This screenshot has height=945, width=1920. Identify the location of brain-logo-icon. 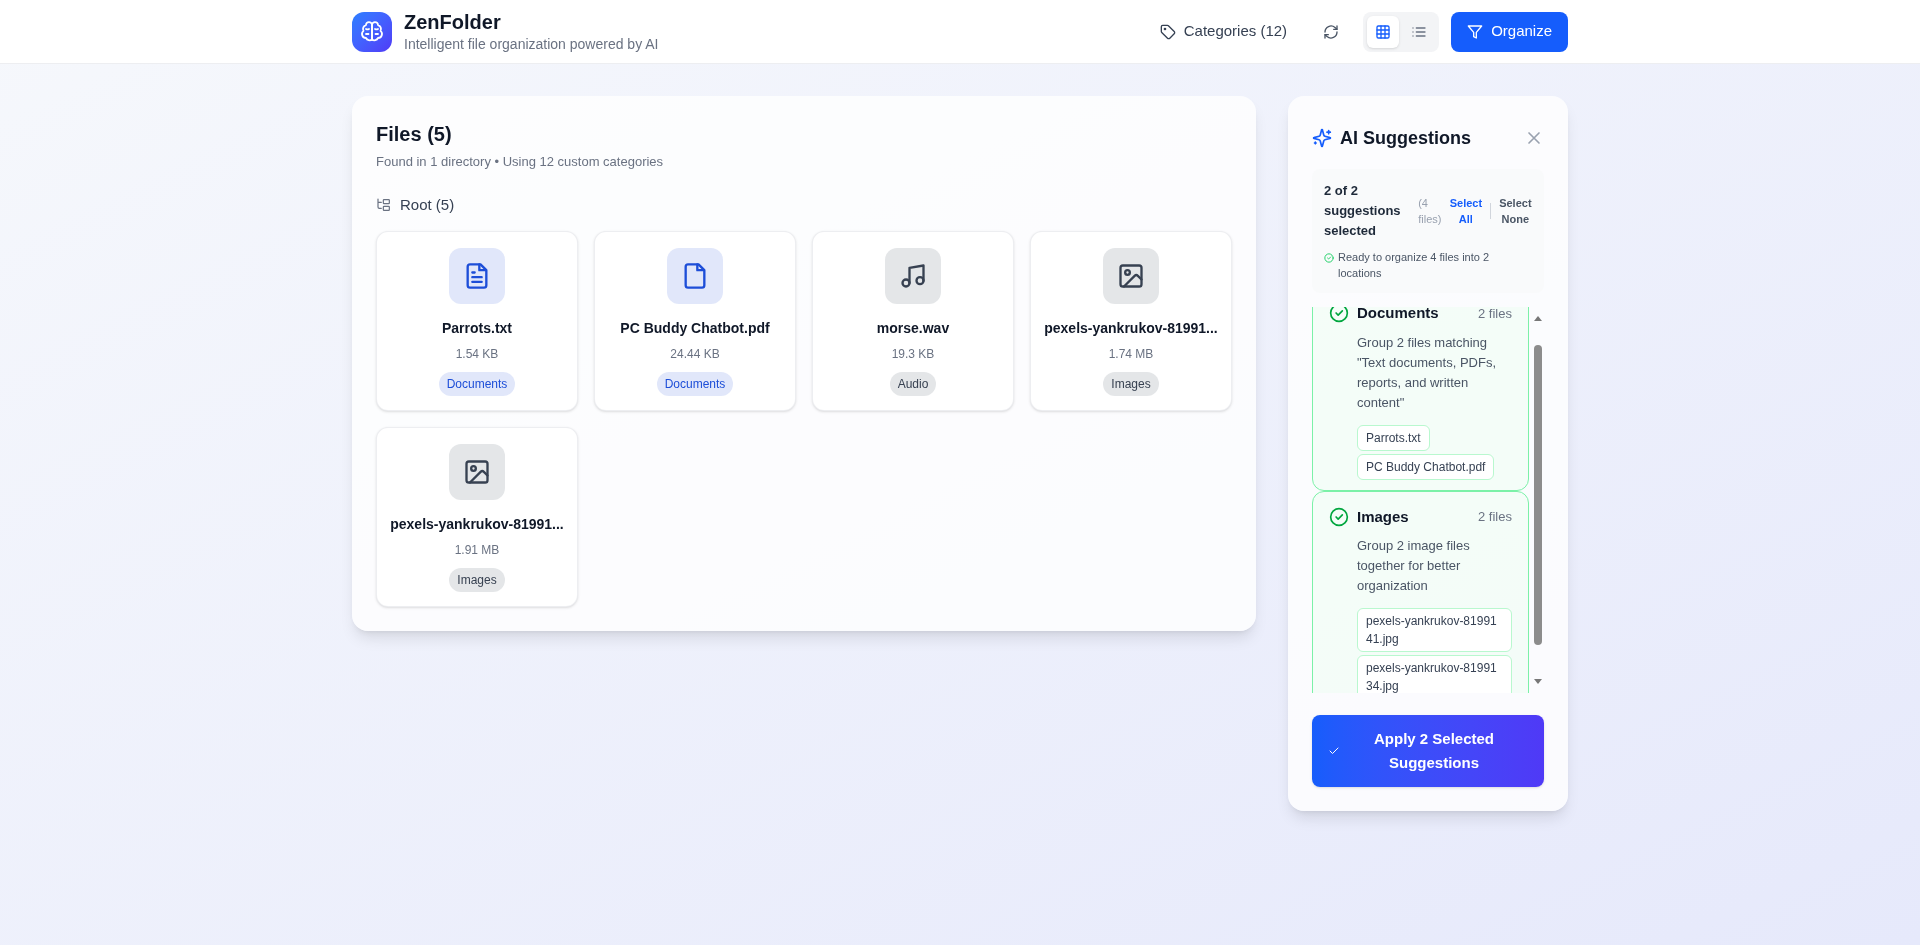
(372, 31).